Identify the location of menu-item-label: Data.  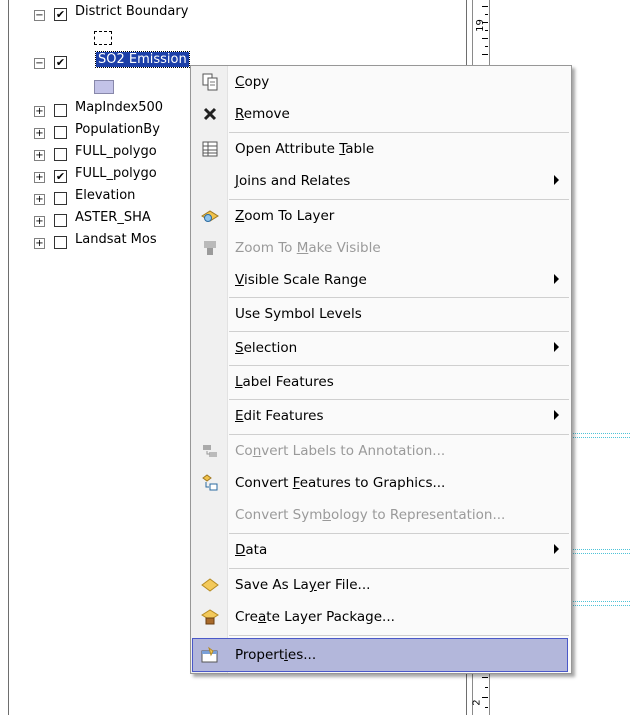
(251, 550).